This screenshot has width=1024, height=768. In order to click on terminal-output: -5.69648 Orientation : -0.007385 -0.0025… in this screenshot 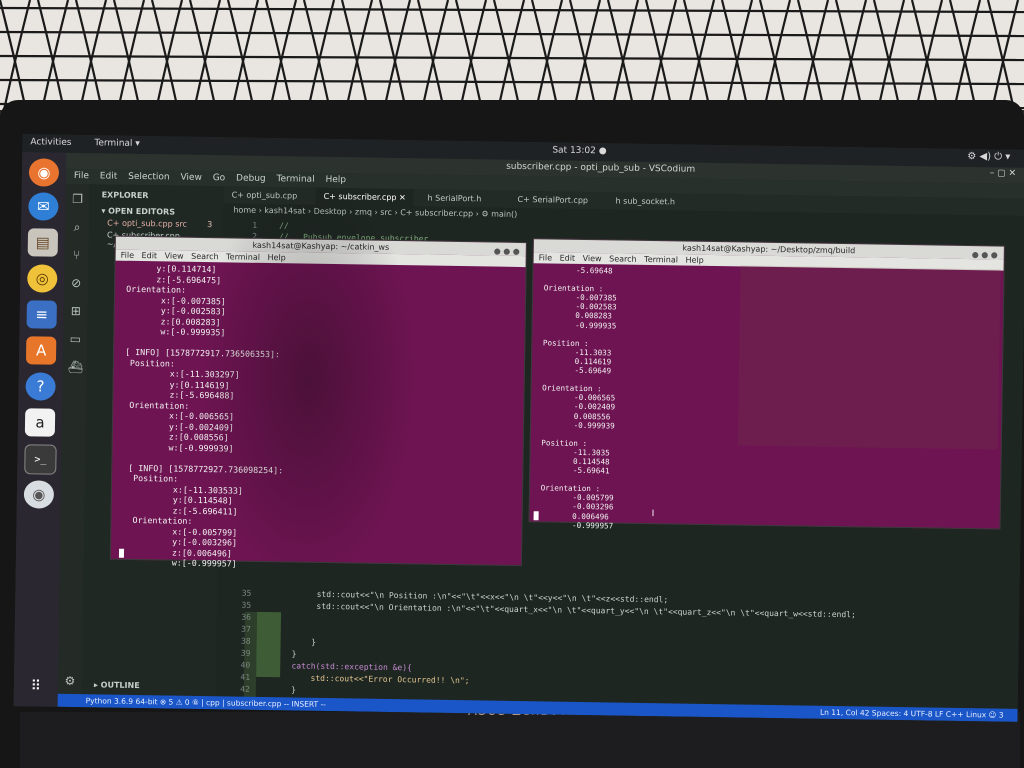, I will do `click(576, 397)`.